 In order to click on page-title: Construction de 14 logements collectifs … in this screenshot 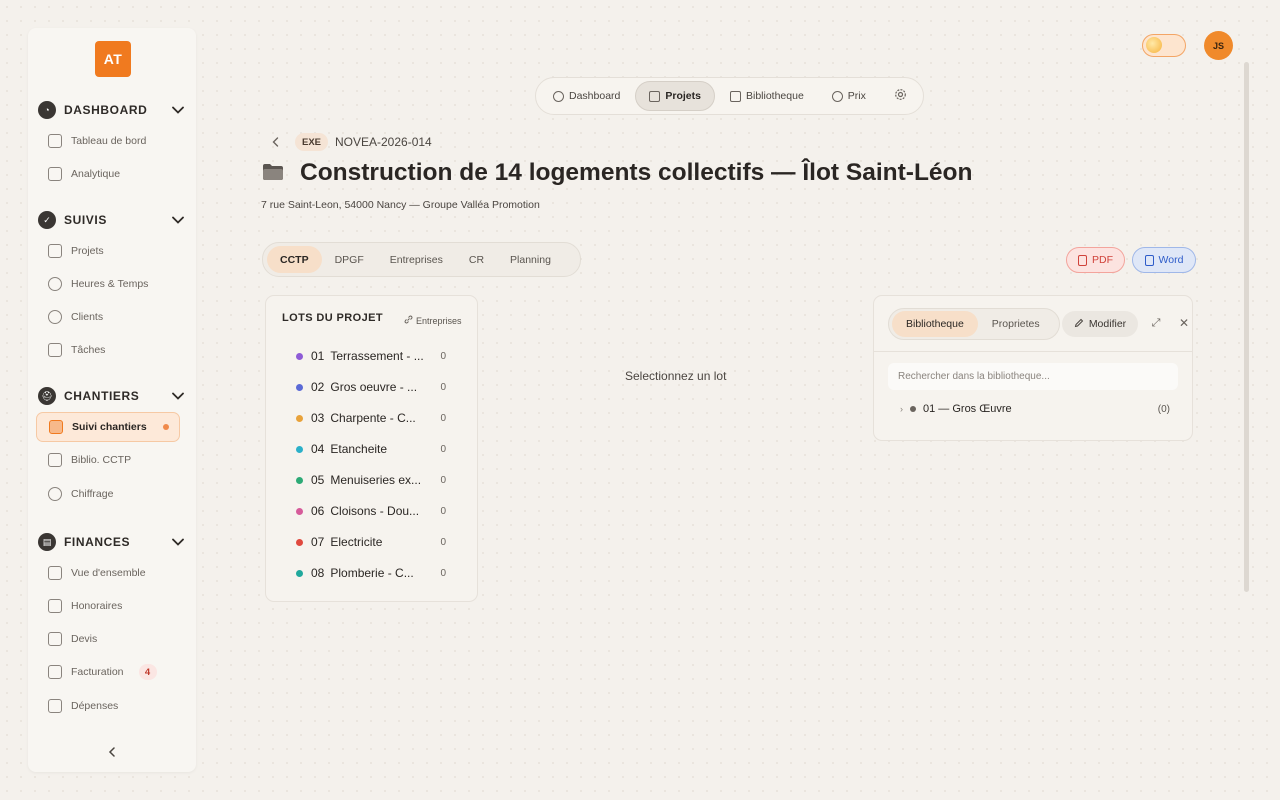, I will do `click(636, 172)`.